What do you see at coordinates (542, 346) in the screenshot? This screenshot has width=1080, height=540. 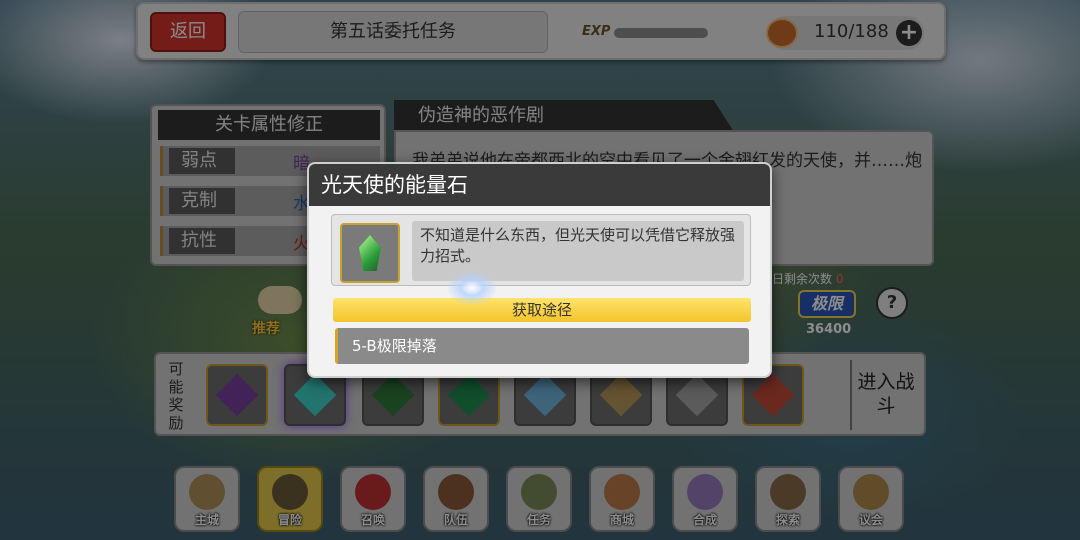 I see `source-item: 5-B极限掉落` at bounding box center [542, 346].